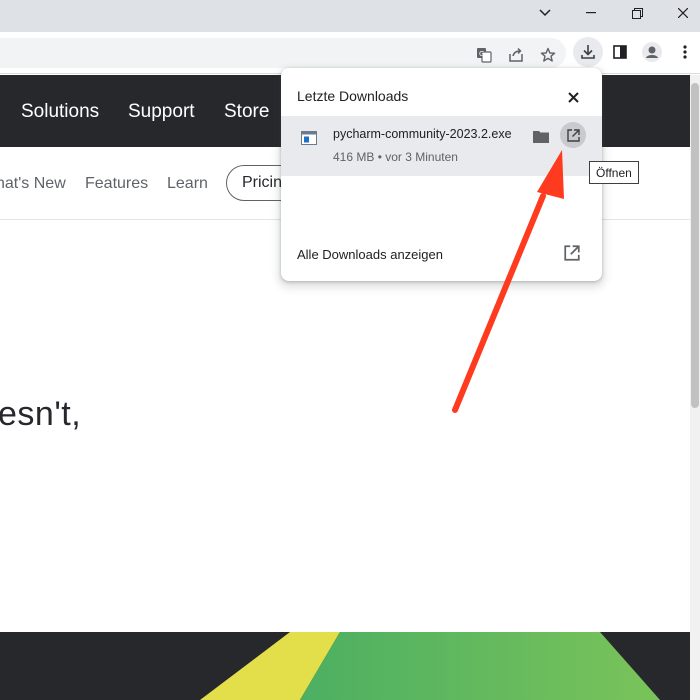  I want to click on hero-graphic-band, so click(345, 666).